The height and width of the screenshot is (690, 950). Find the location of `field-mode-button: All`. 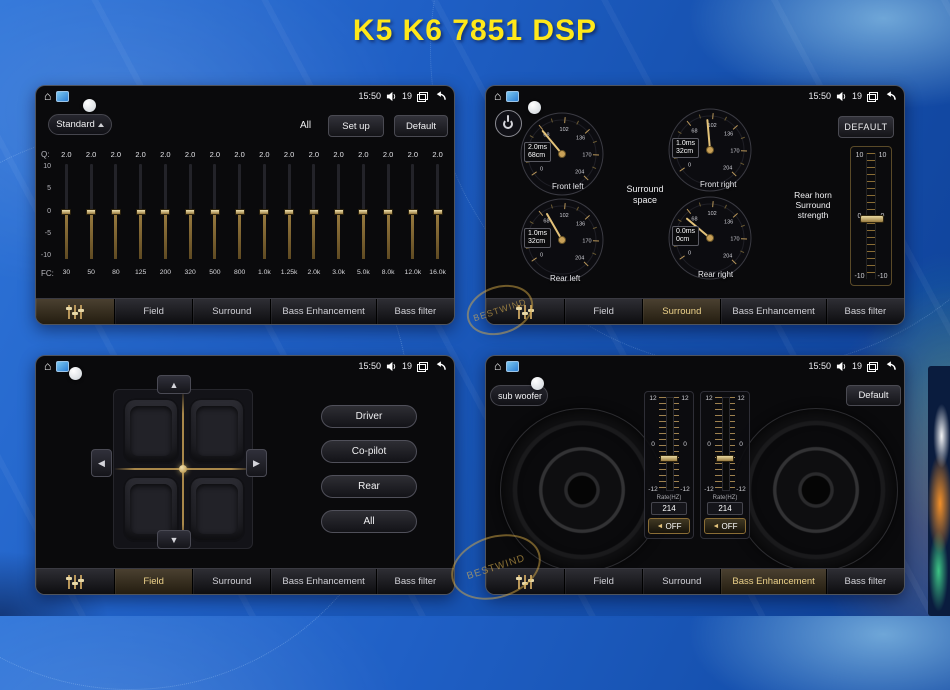

field-mode-button: All is located at coordinates (369, 521).